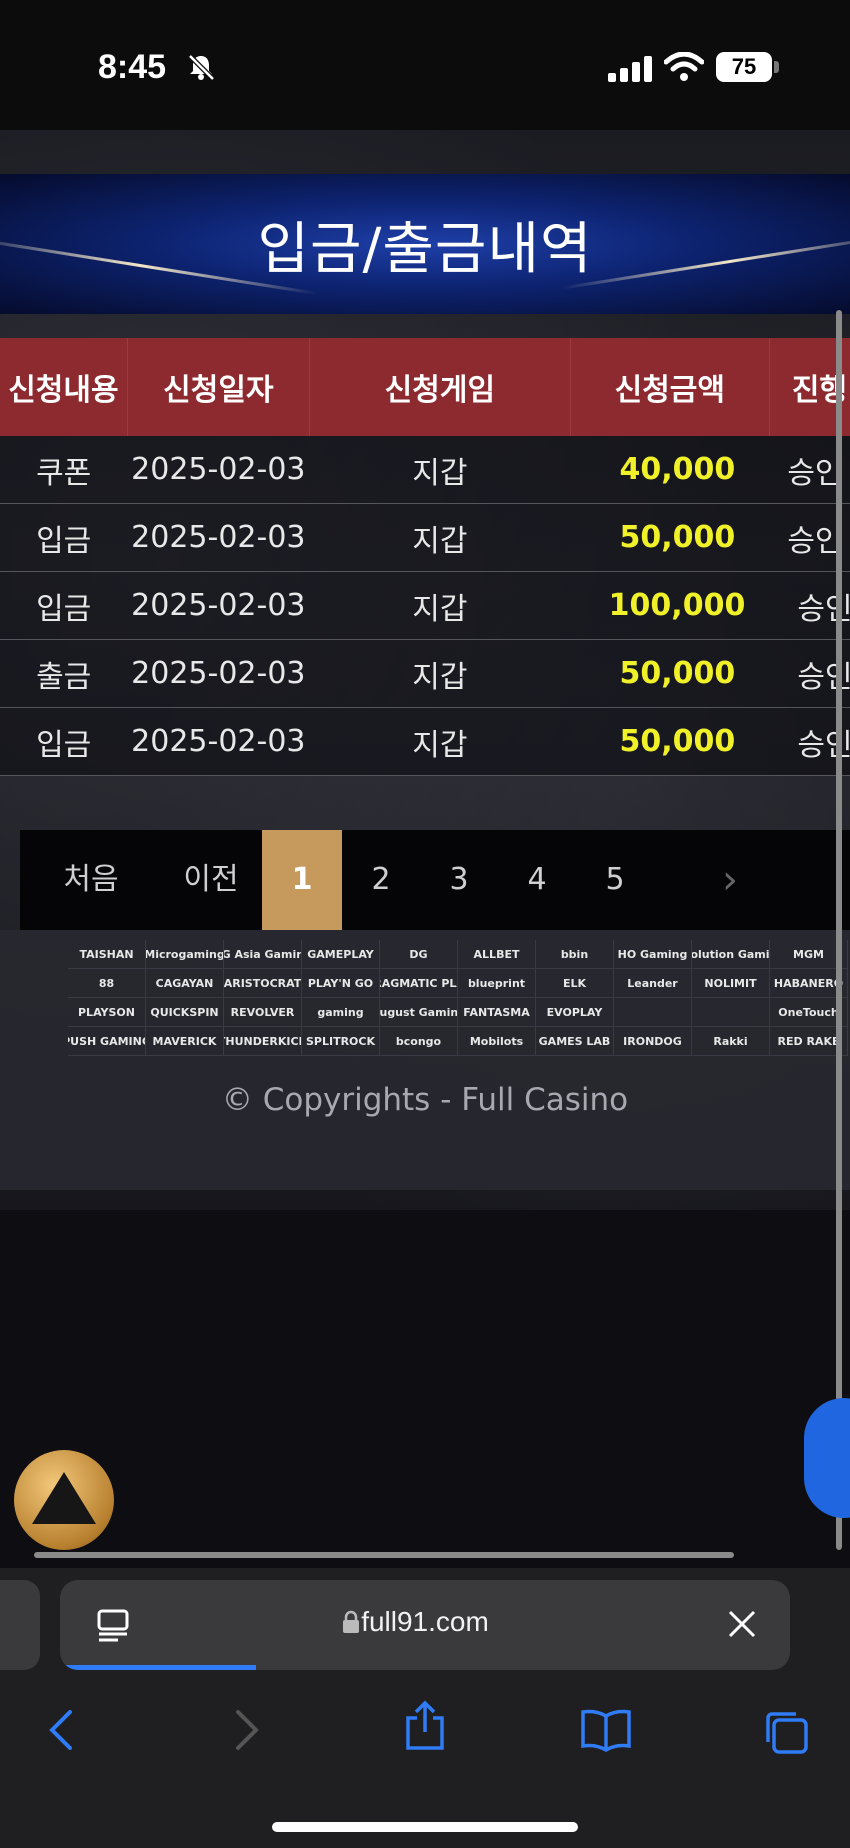 The height and width of the screenshot is (1848, 850). Describe the element at coordinates (185, 954) in the screenshot. I see `provider-logo: Microgaming` at that location.